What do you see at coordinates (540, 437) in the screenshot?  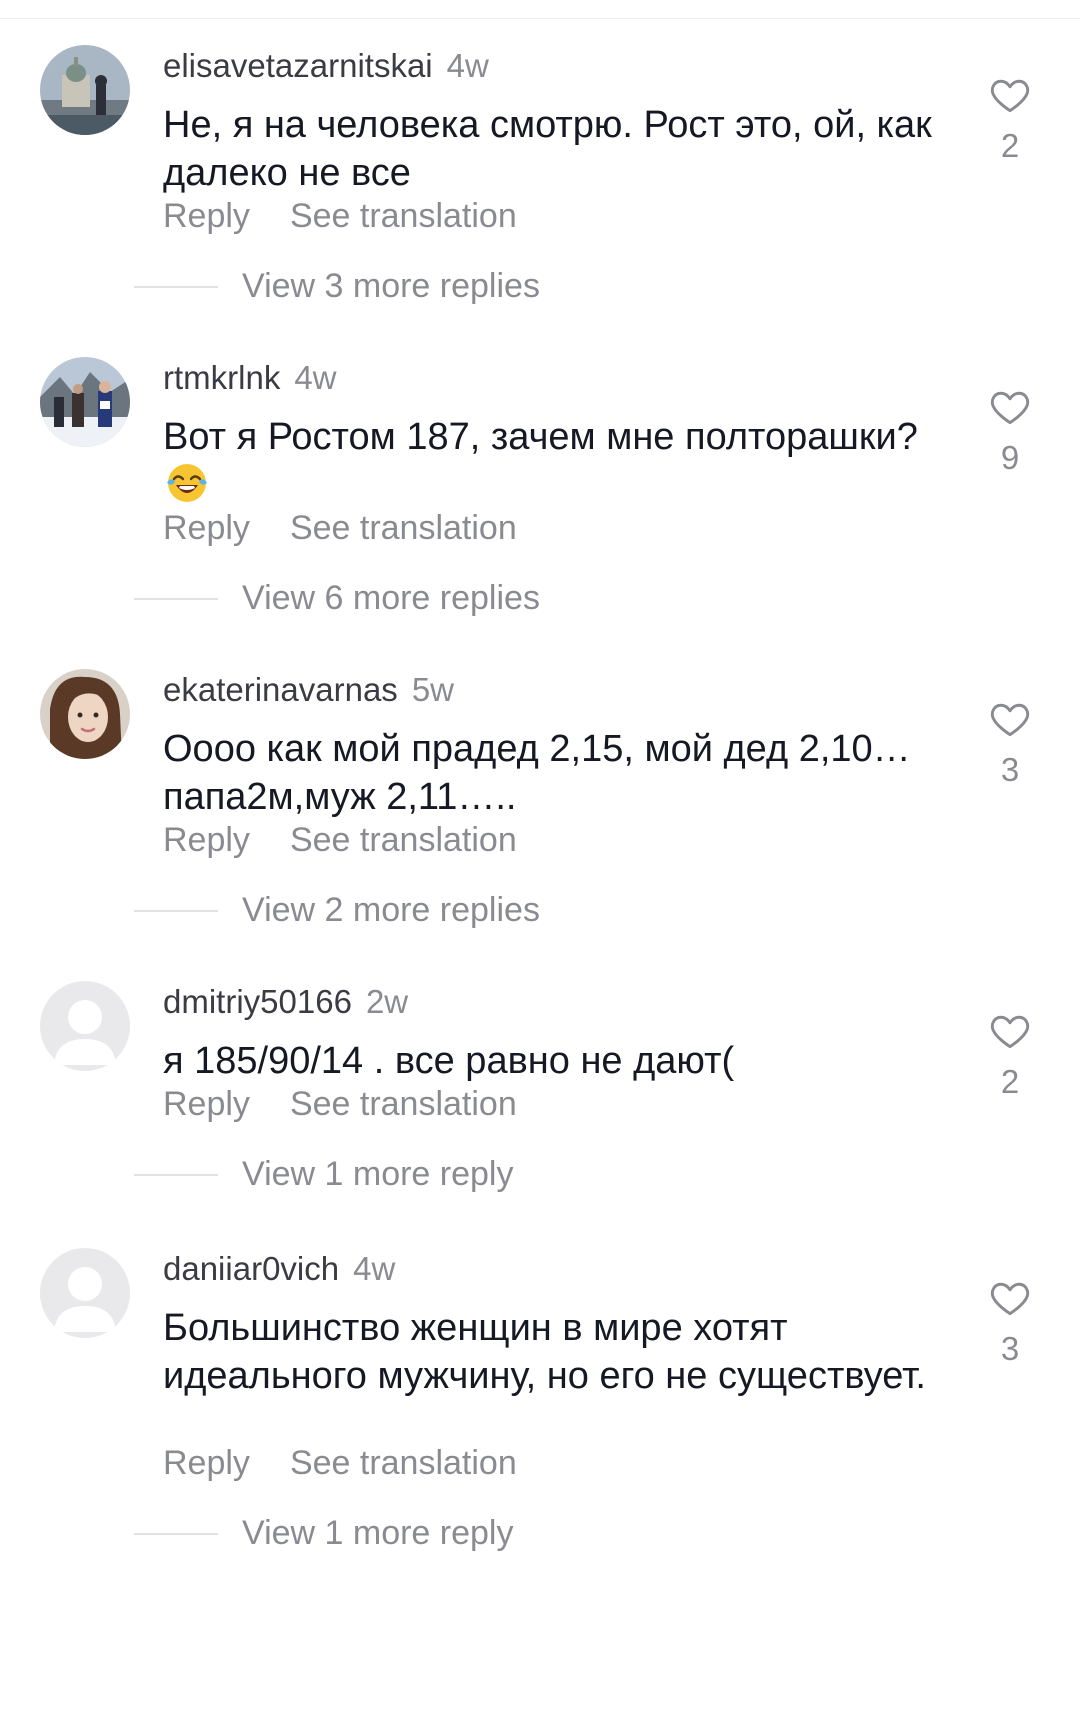 I see `comment-text-body: Вот я Ростом 187, зачем мне полторашки?` at bounding box center [540, 437].